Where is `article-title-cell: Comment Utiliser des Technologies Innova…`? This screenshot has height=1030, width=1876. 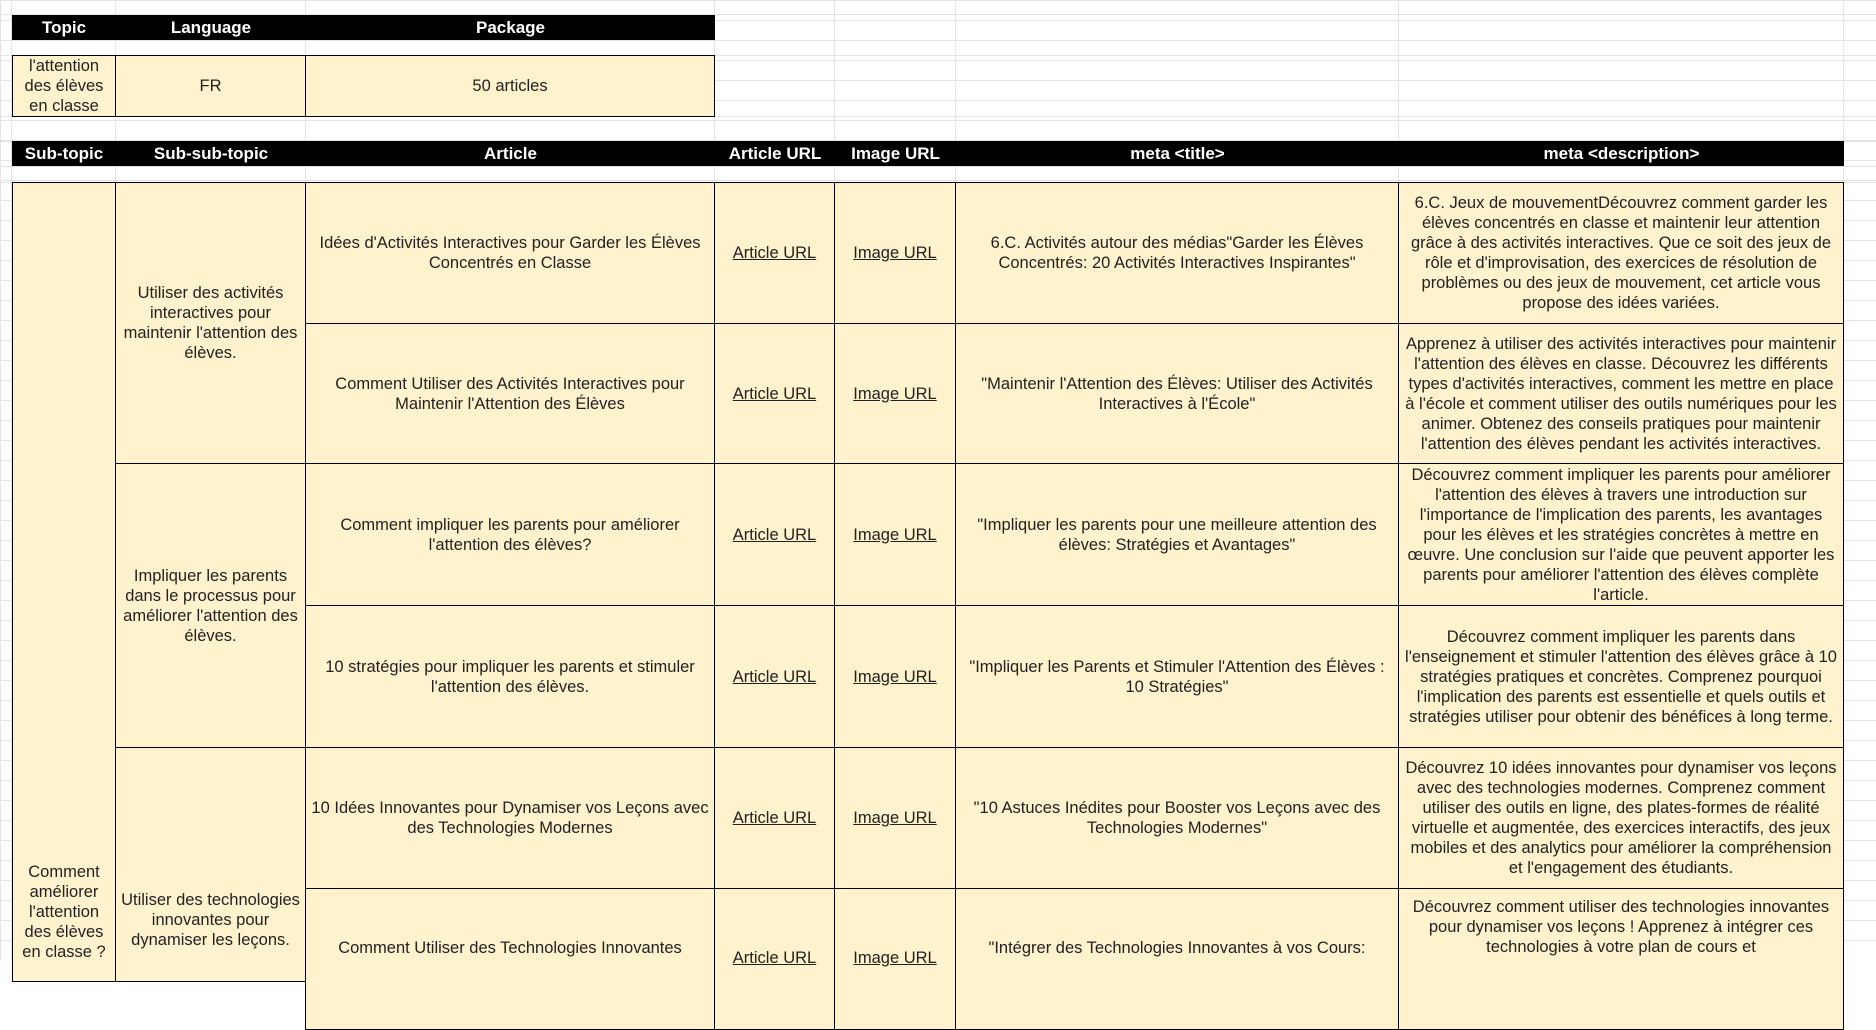
article-title-cell: Comment Utiliser des Technologies Innova… is located at coordinates (510, 959).